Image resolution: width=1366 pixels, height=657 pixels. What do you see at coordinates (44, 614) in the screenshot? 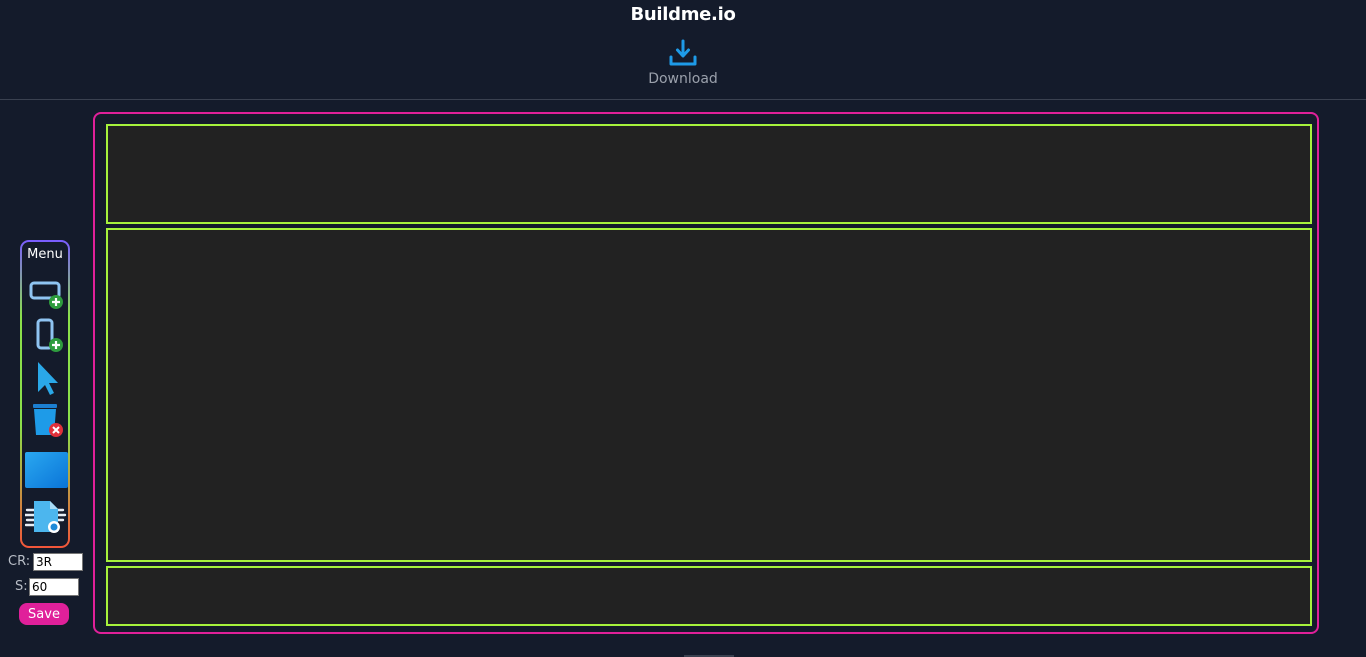
I see `save-button: Save` at bounding box center [44, 614].